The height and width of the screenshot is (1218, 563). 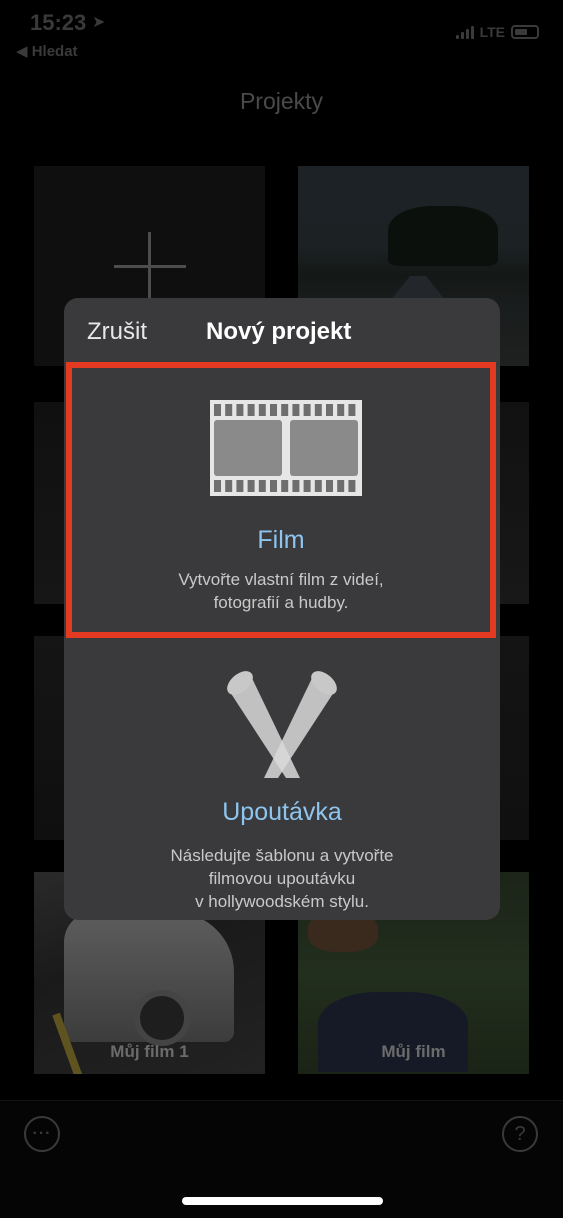 I want to click on thumbnail-wheel, so click(x=162, y=1018).